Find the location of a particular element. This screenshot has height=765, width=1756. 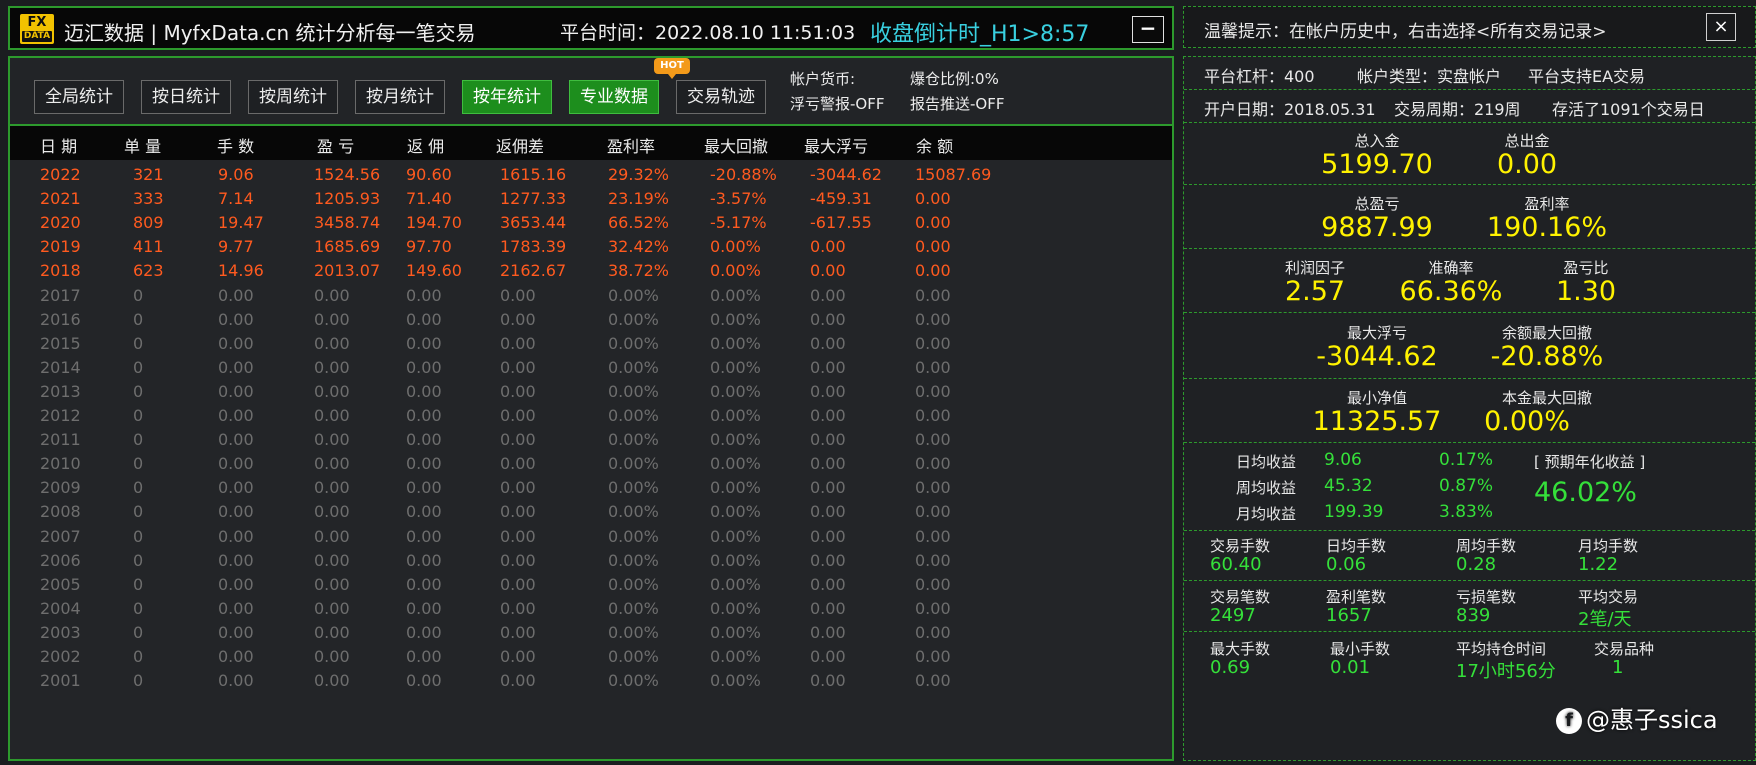

yearly-stats-button: 按年统计 is located at coordinates (507, 97).